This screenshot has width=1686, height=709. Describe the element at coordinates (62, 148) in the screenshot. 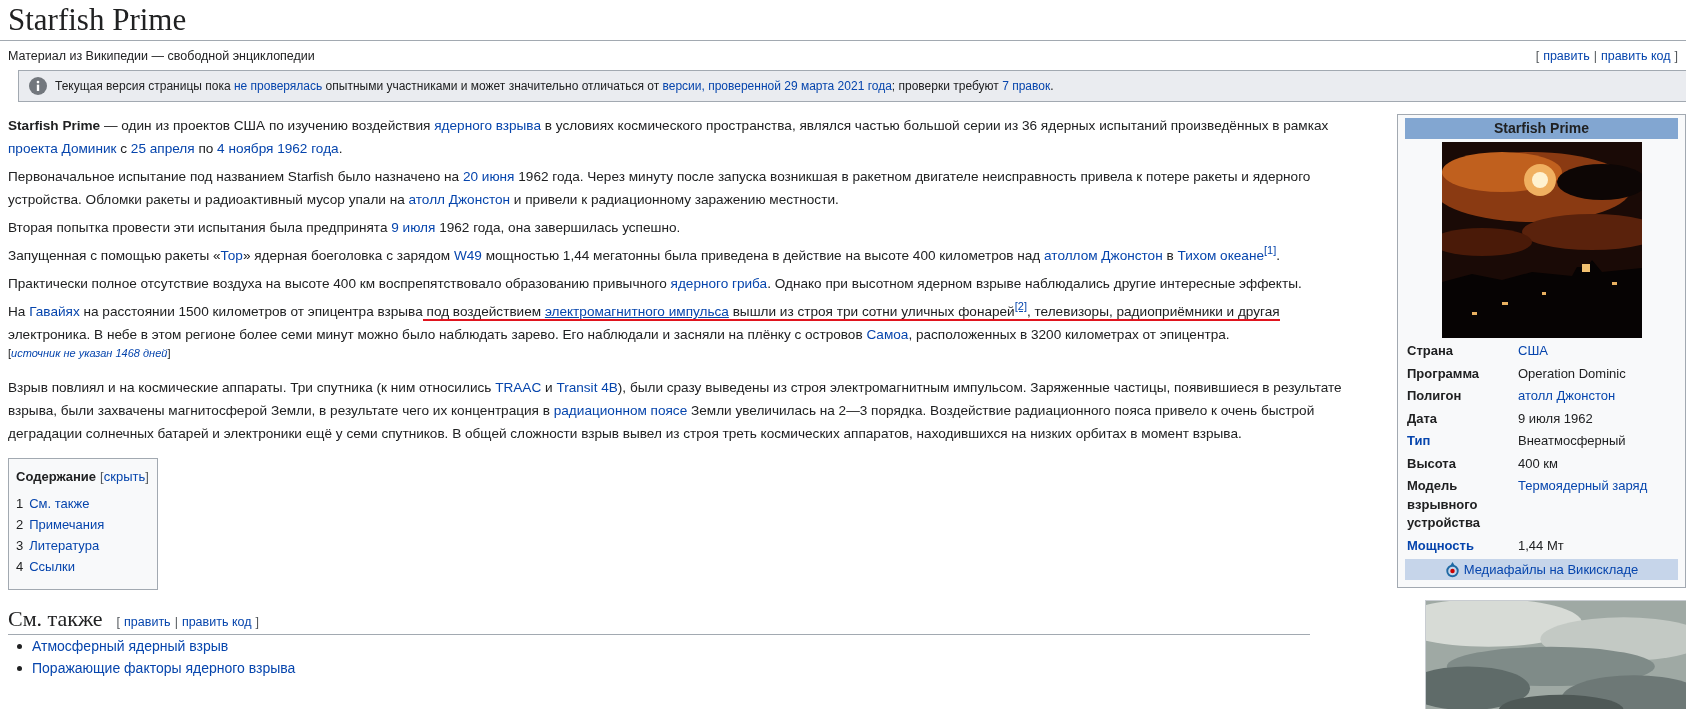

I see `link: проекта Доминик` at that location.